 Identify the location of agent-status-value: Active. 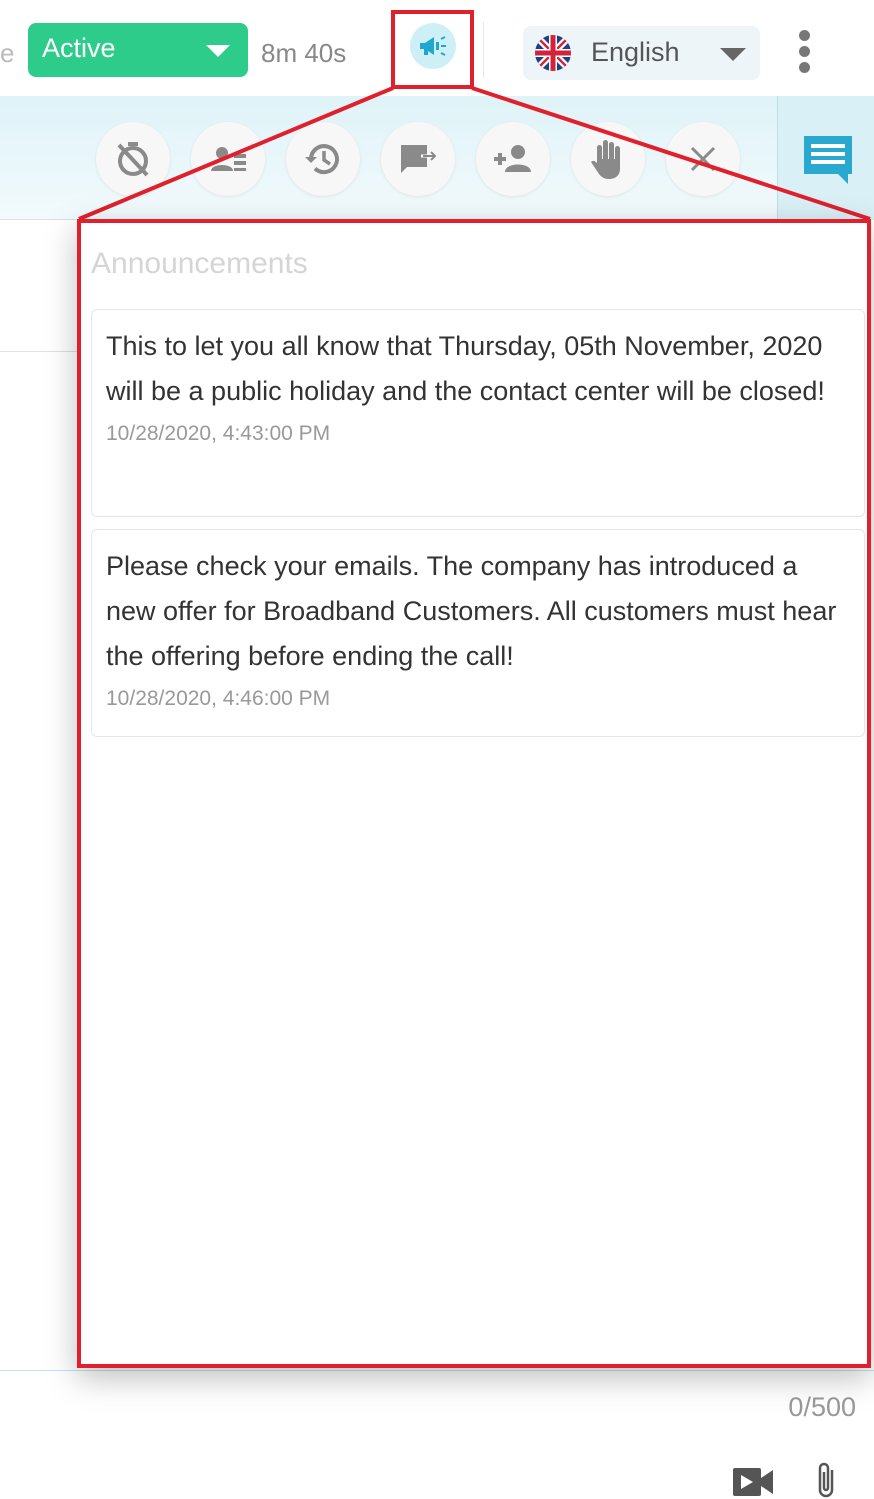
(79, 48).